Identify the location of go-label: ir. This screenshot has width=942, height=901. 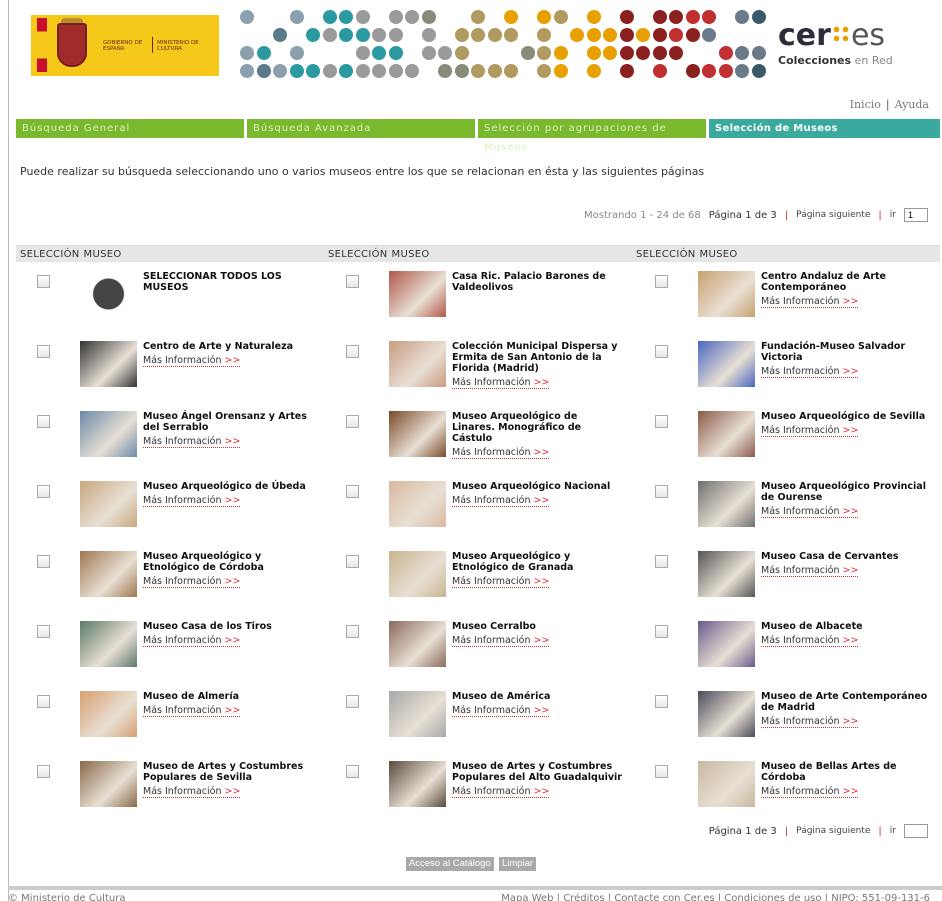
(893, 215).